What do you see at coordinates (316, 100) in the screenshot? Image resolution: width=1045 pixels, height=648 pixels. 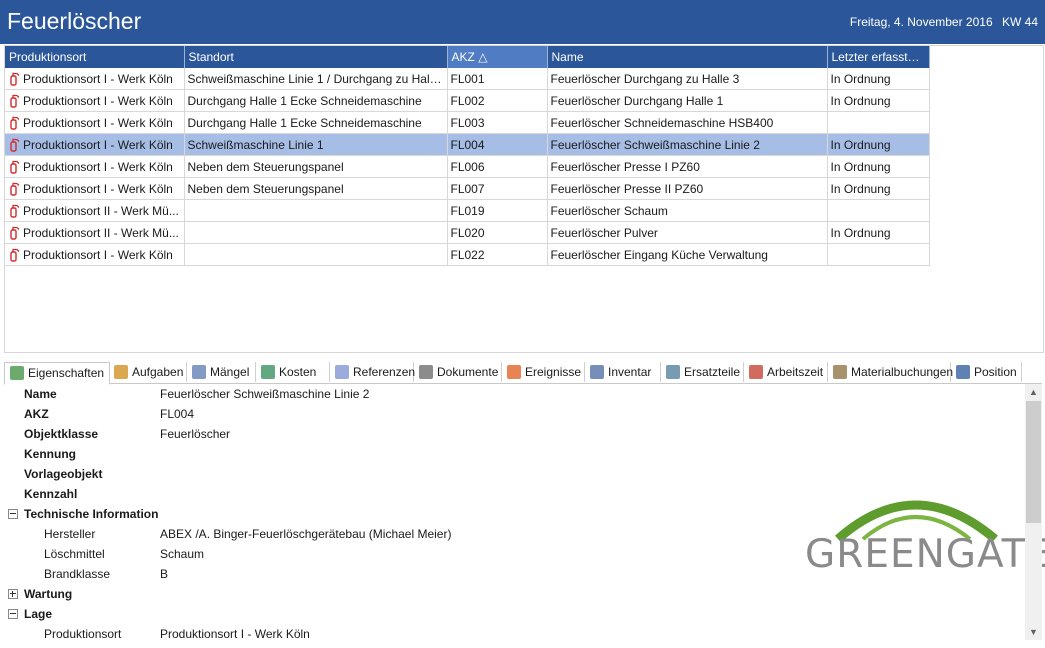 I see `cell-standort: Durchgang Halle 1 Ecke Schneidemaschine` at bounding box center [316, 100].